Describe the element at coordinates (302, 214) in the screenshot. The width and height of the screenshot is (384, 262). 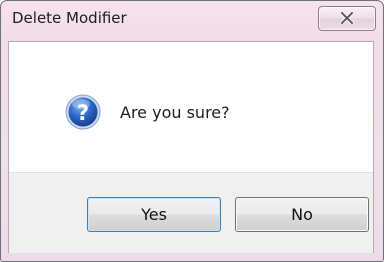
I see `no-button: No` at that location.